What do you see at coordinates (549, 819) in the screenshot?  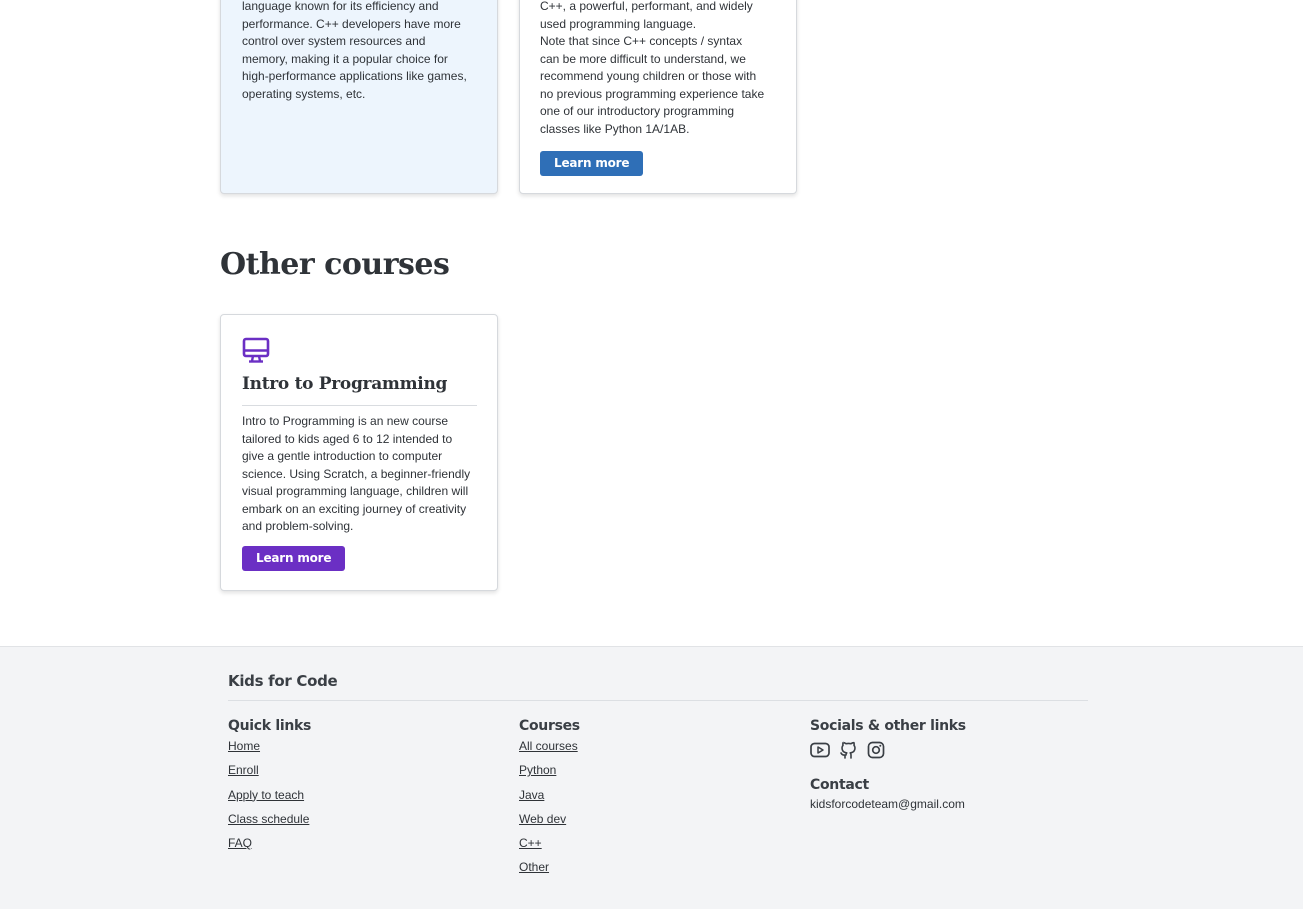 I see `footer-link-web-dev: Web dev` at bounding box center [549, 819].